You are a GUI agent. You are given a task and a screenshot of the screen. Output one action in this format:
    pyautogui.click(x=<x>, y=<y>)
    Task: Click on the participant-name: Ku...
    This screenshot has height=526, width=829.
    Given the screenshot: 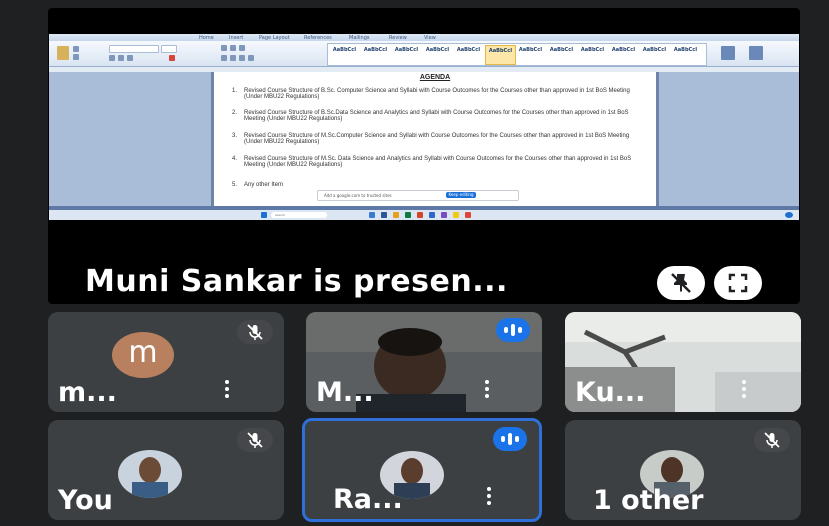 What is the action you would take?
    pyautogui.click(x=610, y=392)
    